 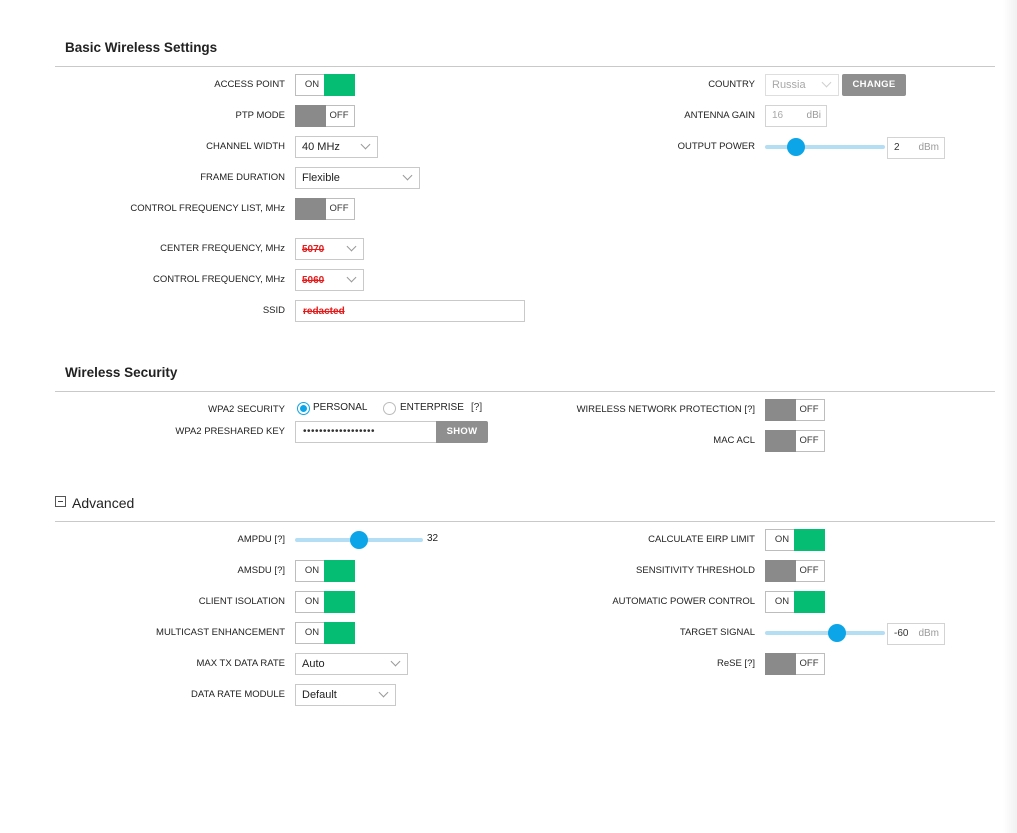 I want to click on antenna-gain-label: ANTENNA GAIN, so click(x=719, y=115).